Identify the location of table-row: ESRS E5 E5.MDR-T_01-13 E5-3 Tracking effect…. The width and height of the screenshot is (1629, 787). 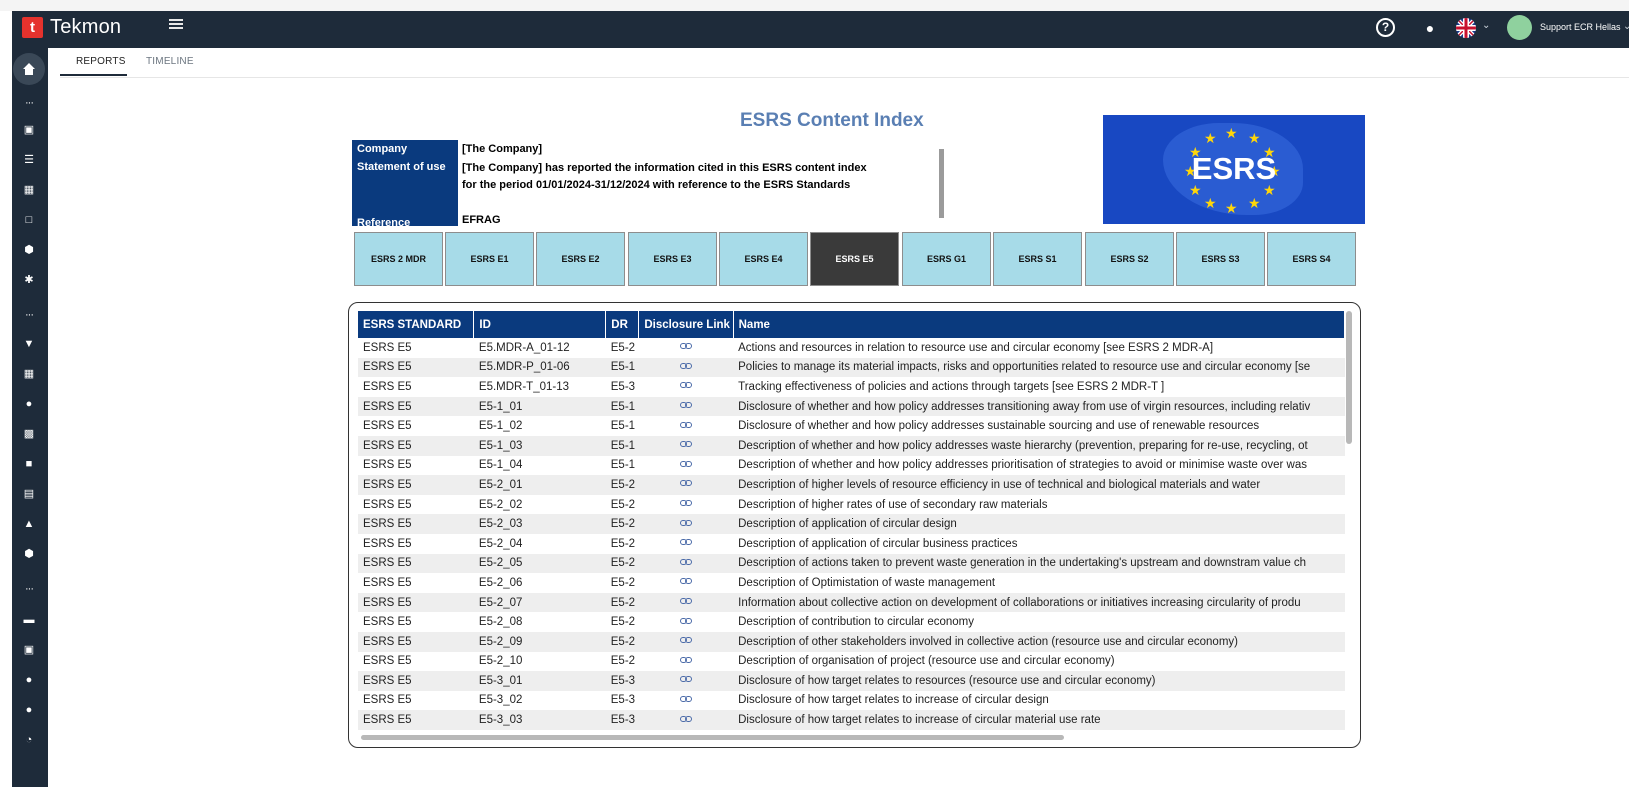
(851, 387).